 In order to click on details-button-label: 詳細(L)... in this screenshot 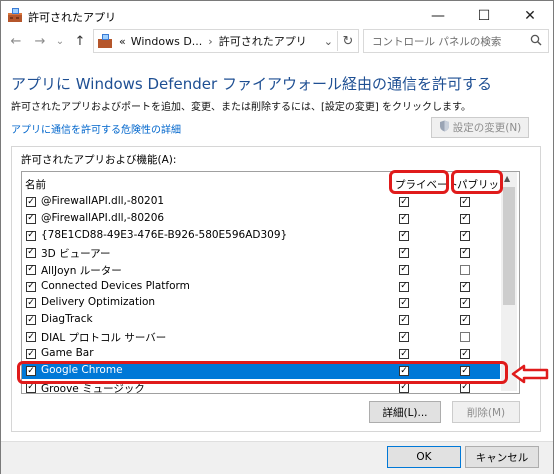, I will do `click(405, 412)`.